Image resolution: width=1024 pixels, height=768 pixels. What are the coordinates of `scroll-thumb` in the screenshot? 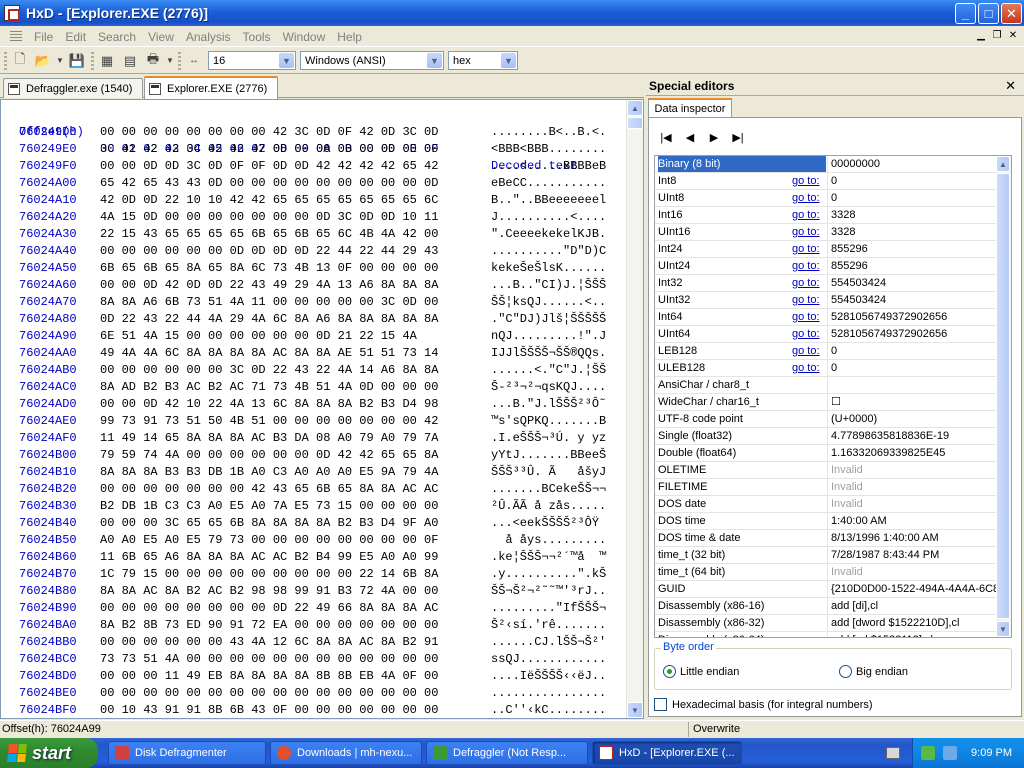 It's located at (635, 123).